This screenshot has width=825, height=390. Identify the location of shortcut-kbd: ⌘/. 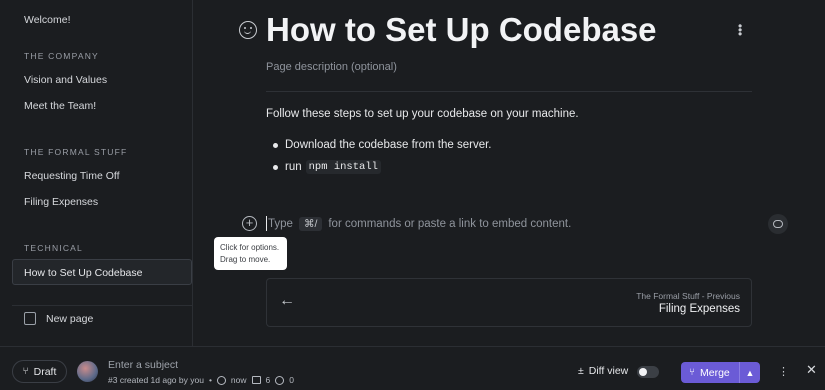
(310, 224).